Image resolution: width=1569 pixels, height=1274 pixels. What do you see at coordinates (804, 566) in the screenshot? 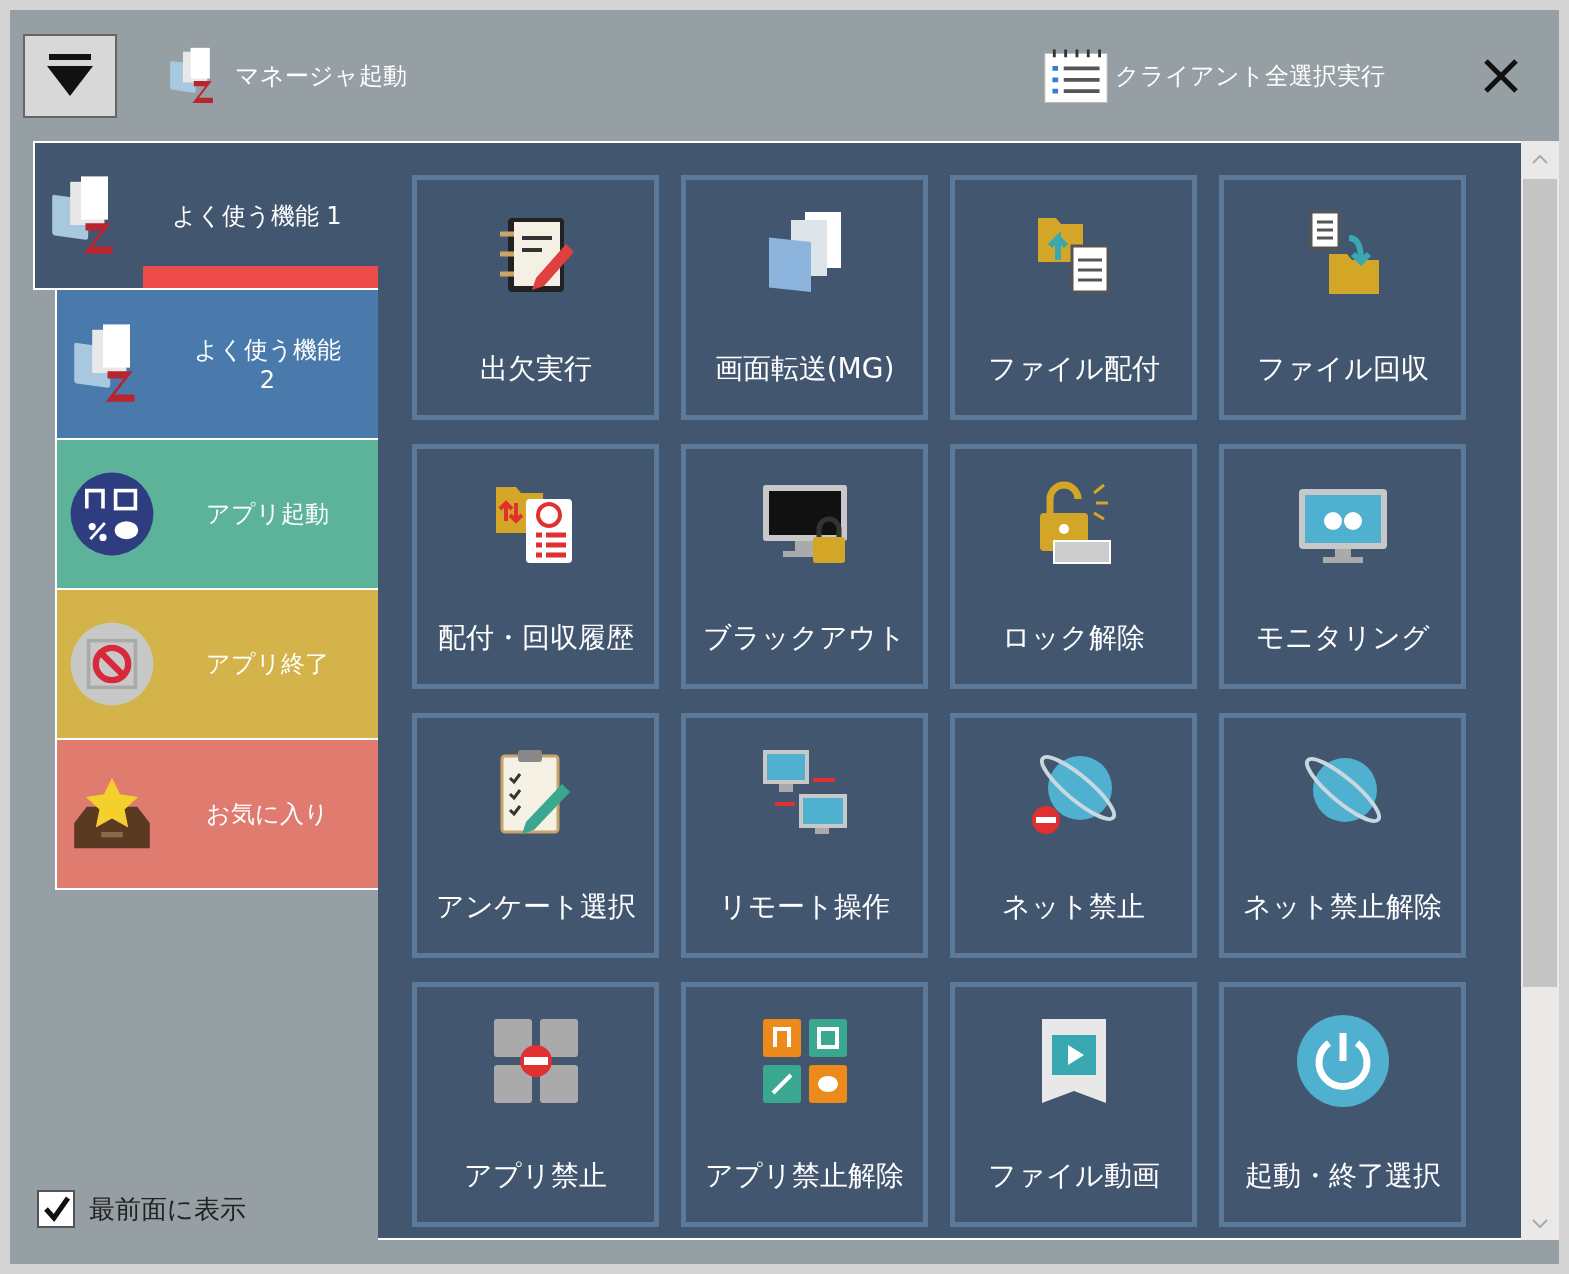
I see `function-tile: ブラックアウト` at bounding box center [804, 566].